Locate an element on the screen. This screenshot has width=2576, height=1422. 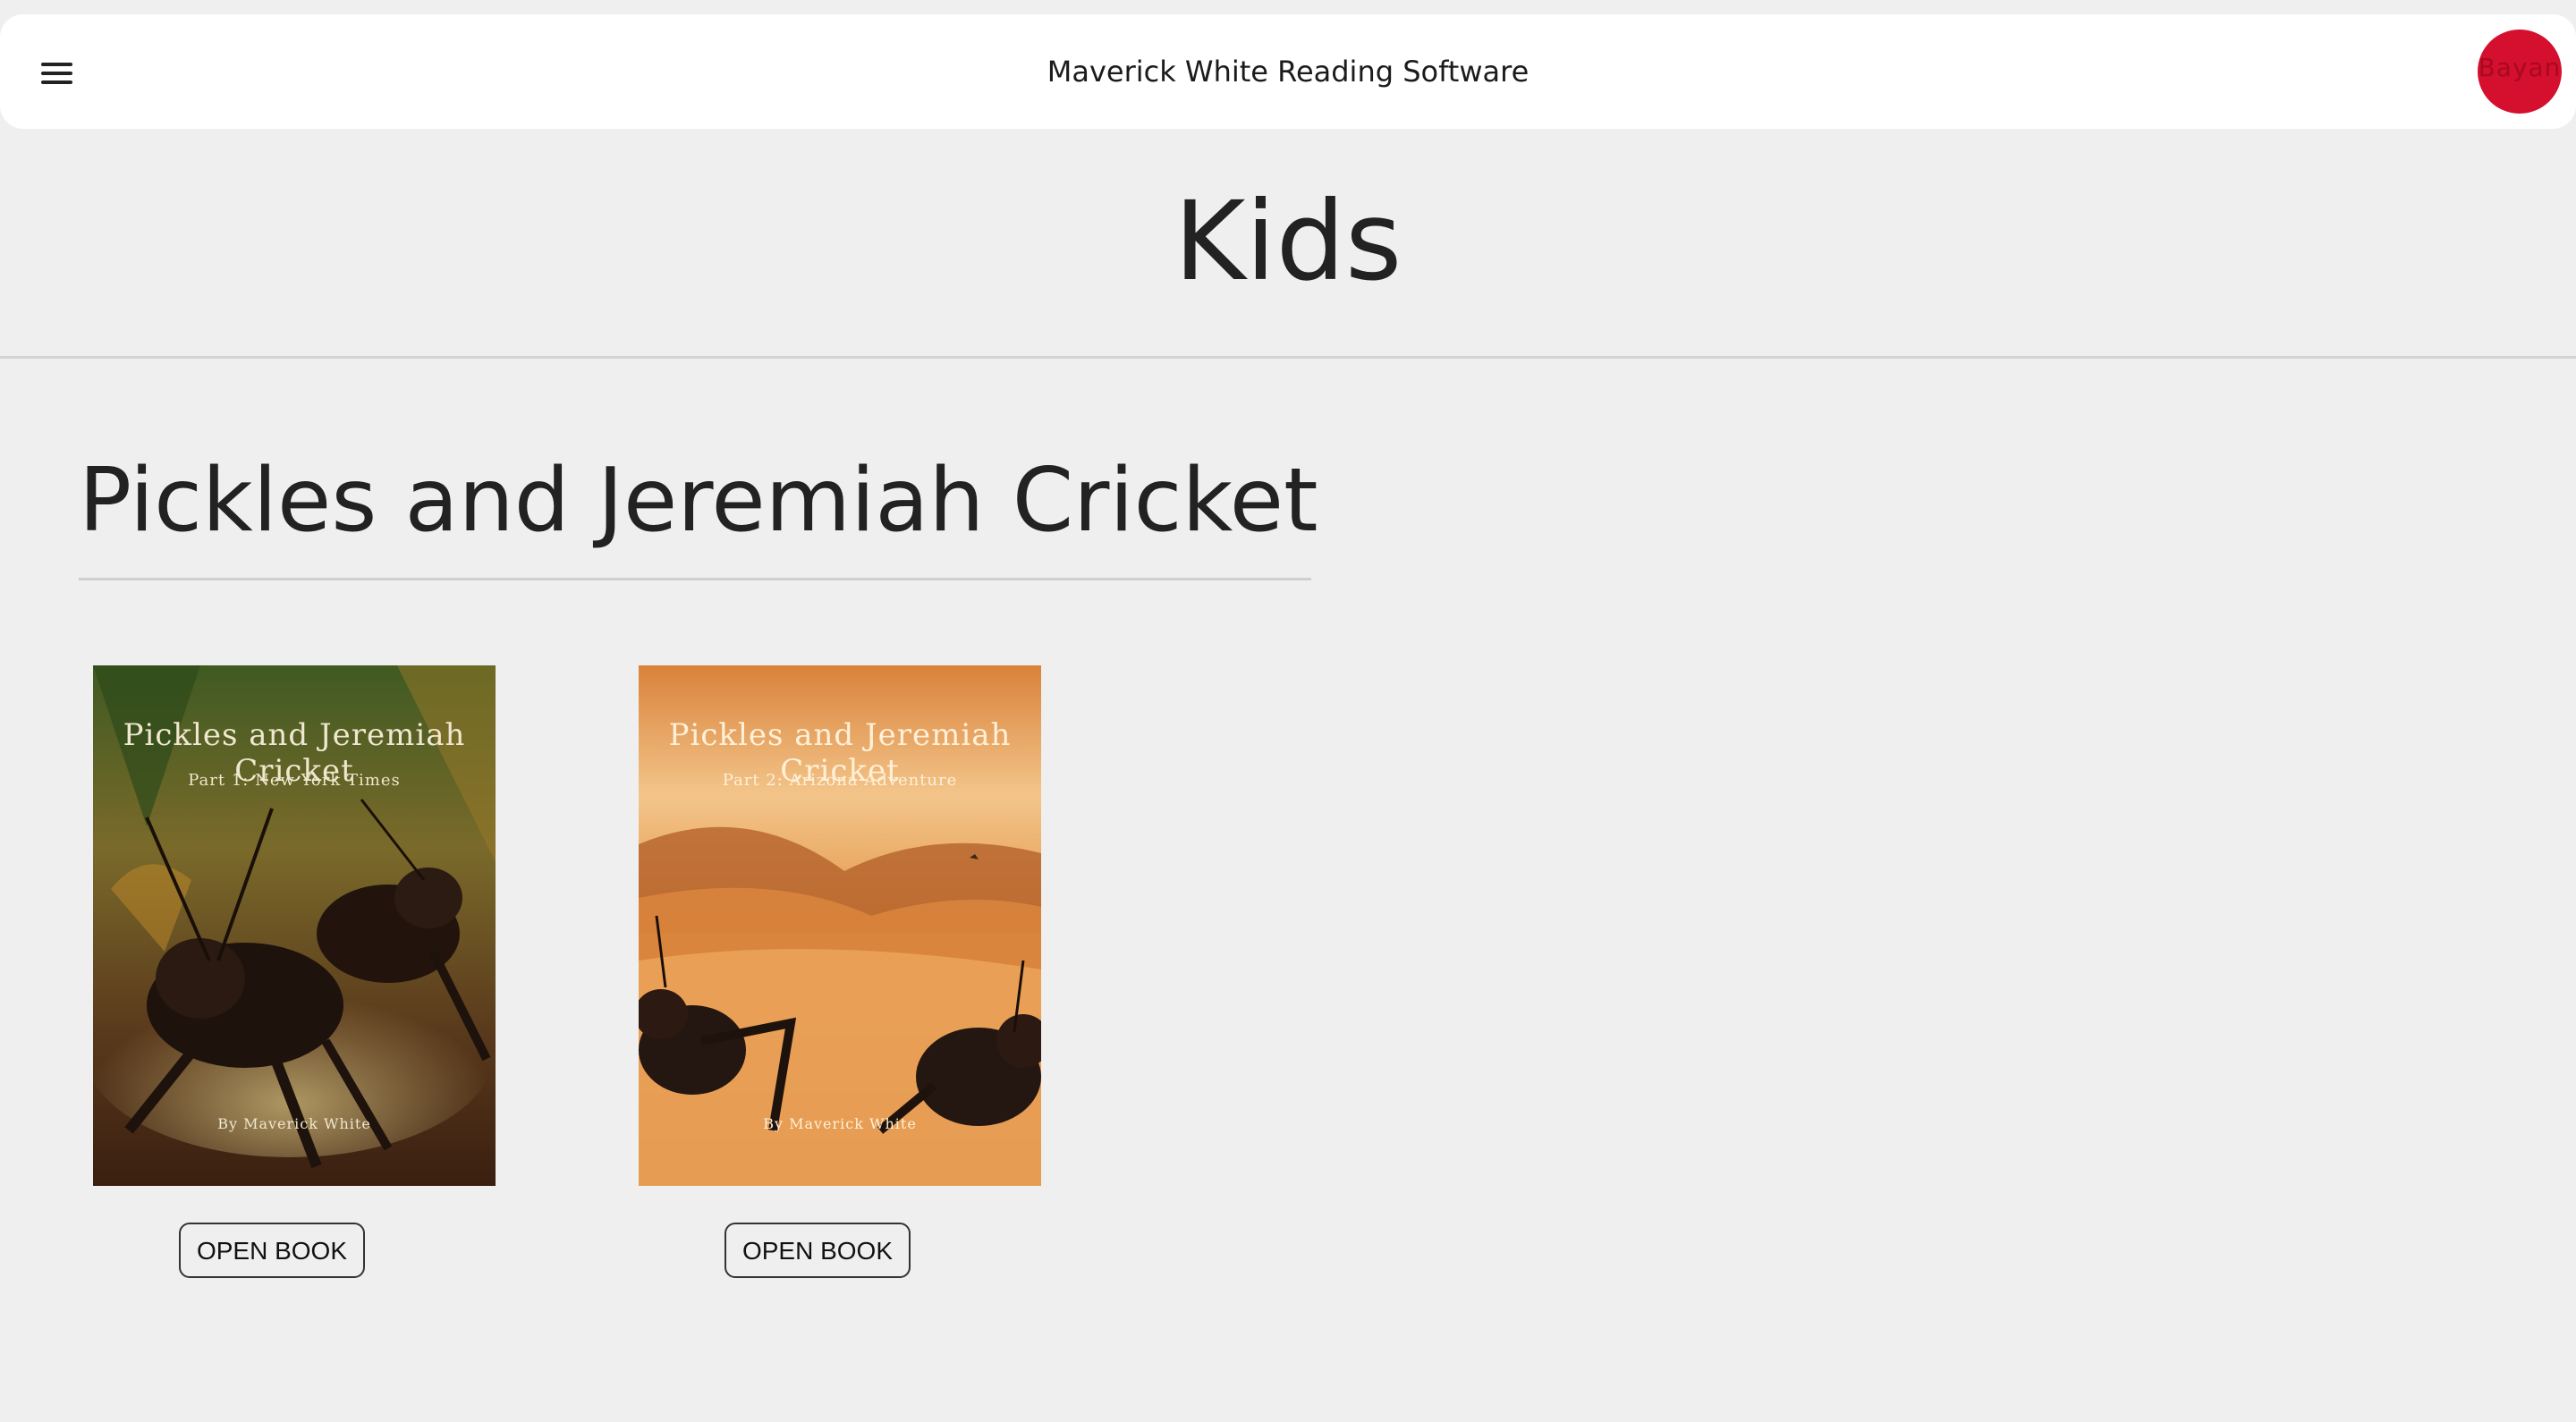
series-divider is located at coordinates (695, 579).